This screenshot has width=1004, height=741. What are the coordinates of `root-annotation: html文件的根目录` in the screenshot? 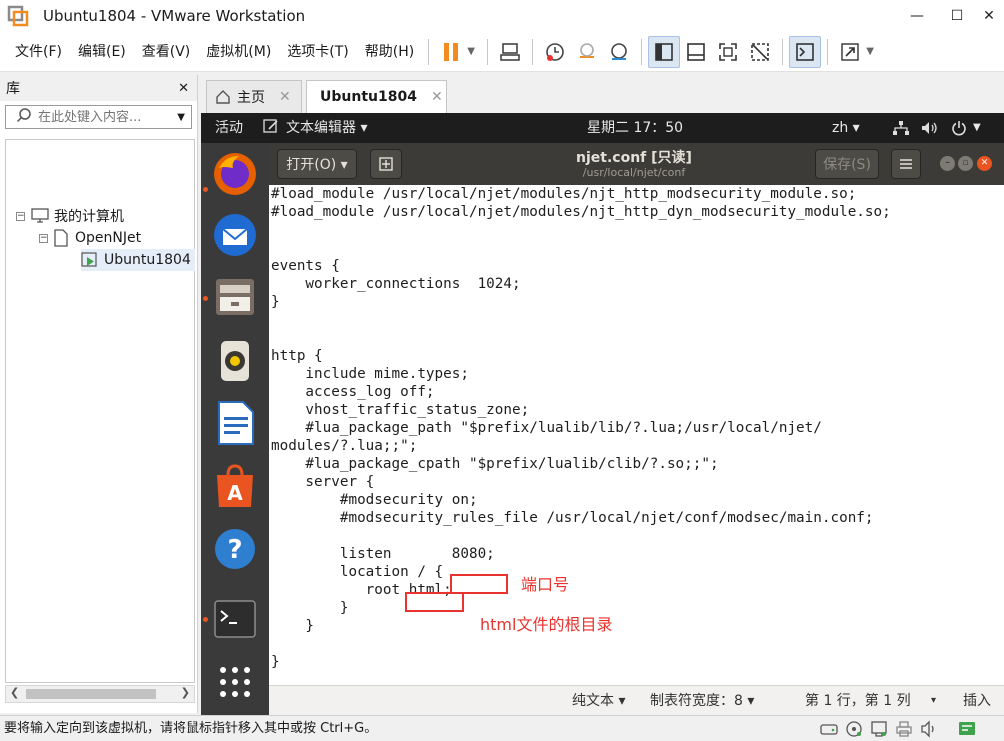 It's located at (546, 624).